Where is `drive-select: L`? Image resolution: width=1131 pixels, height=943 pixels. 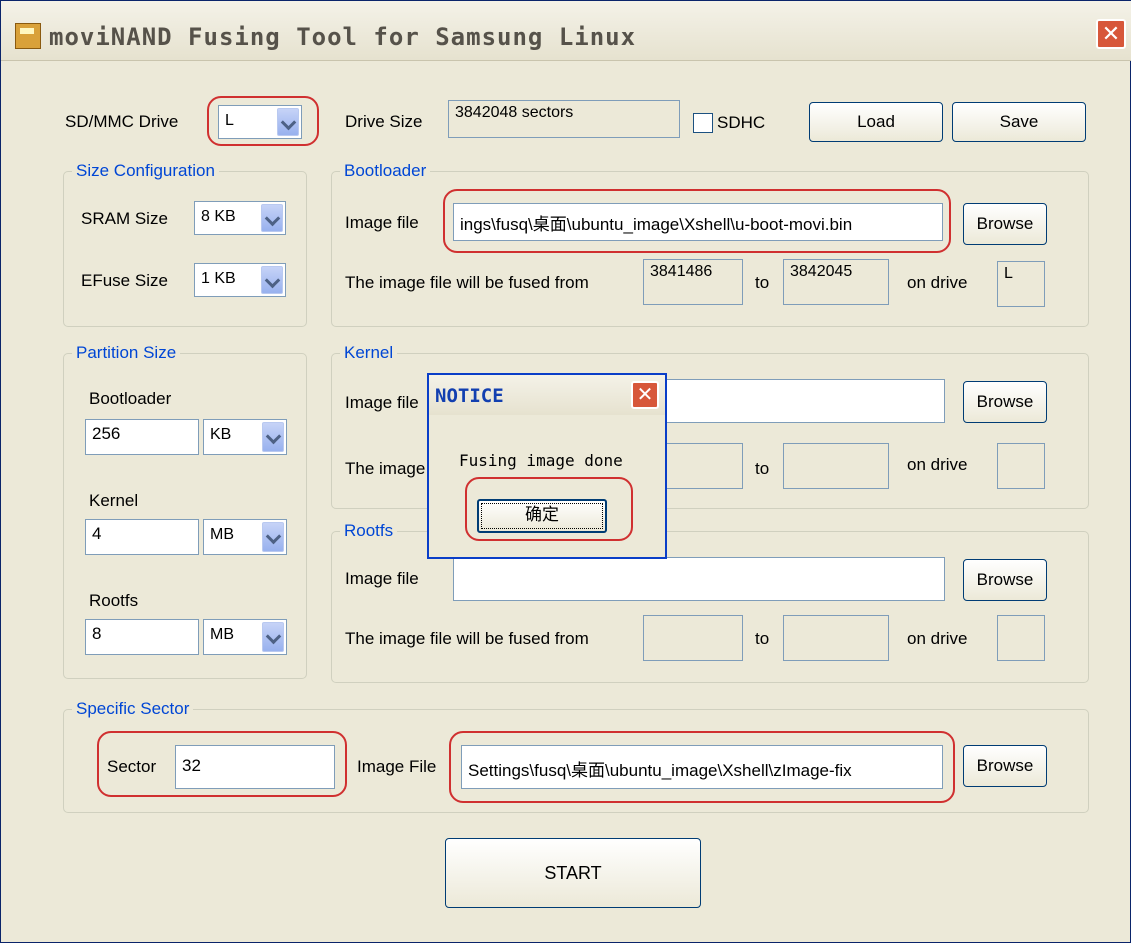 drive-select: L is located at coordinates (260, 122).